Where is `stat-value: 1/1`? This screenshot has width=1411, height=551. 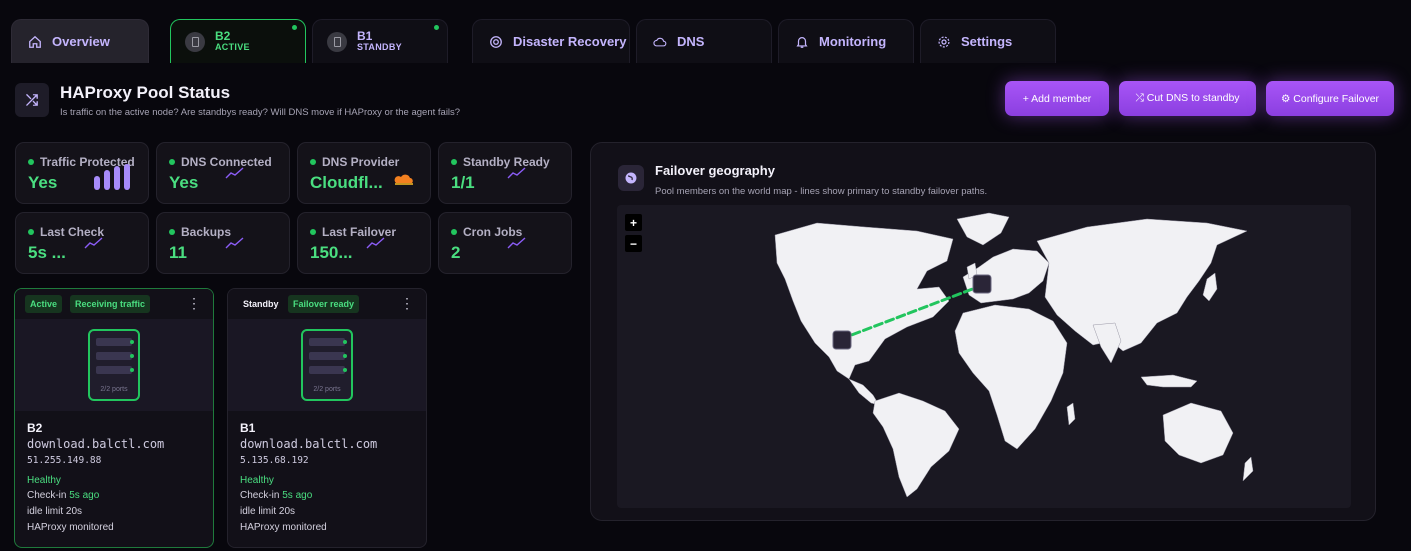 stat-value: 1/1 is located at coordinates (463, 182).